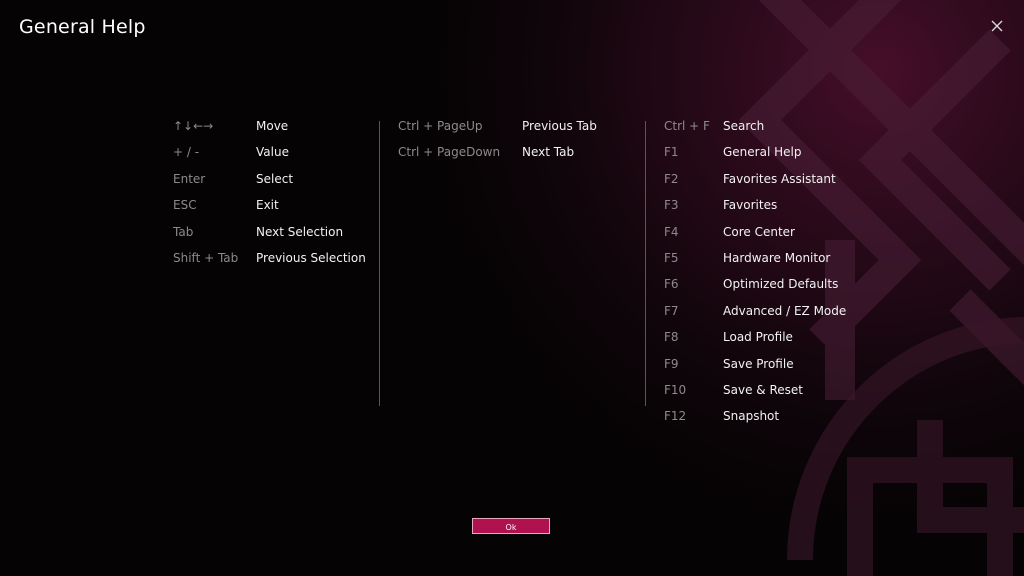 The height and width of the screenshot is (576, 1024). I want to click on close-icon, so click(997, 26).